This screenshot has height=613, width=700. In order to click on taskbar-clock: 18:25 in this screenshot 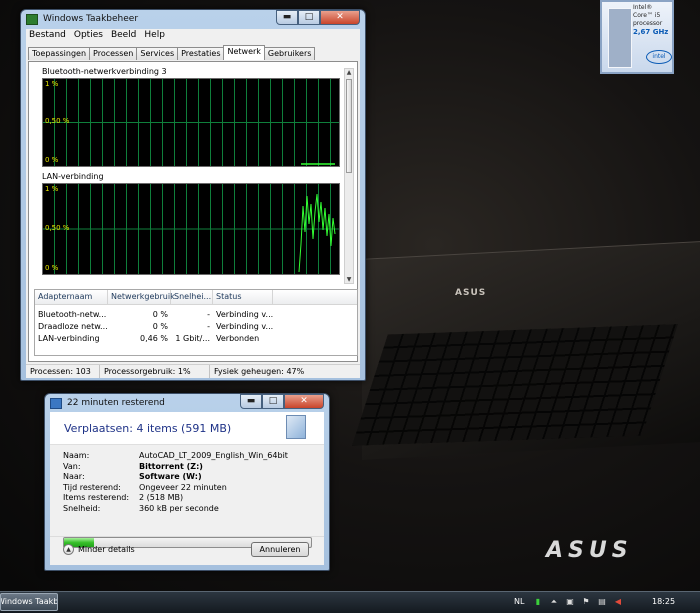, I will do `click(663, 601)`.